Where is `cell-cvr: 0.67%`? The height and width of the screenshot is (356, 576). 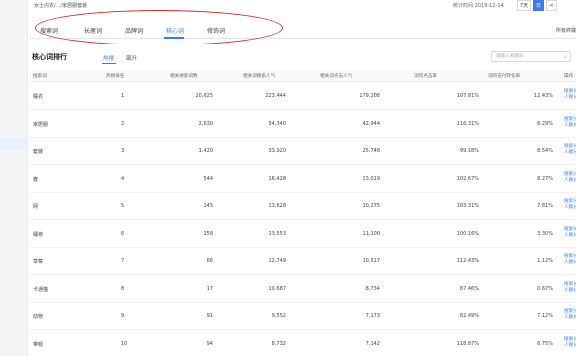
cell-cvr: 0.67% is located at coordinates (545, 288).